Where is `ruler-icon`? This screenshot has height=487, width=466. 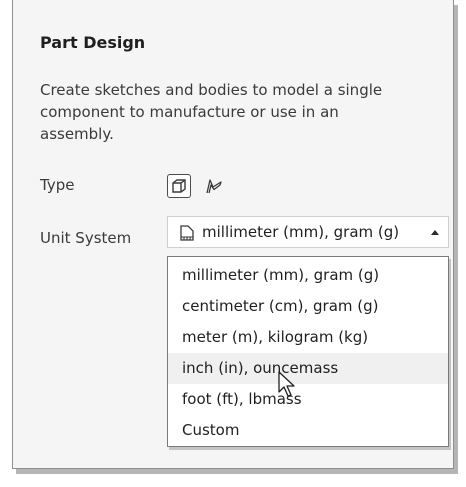
ruler-icon is located at coordinates (187, 233).